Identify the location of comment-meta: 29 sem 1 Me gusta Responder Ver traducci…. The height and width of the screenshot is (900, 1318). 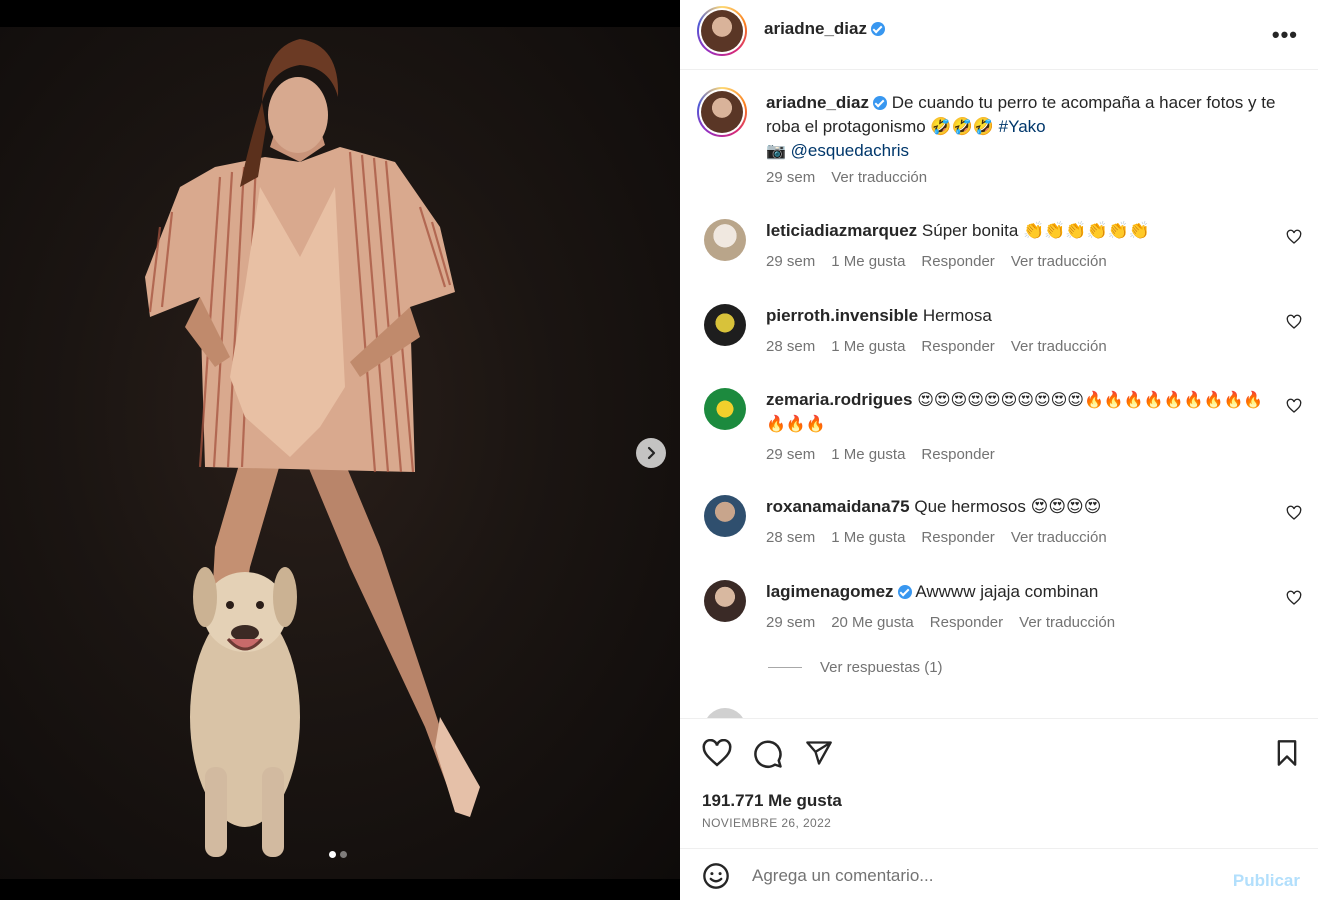
(936, 261).